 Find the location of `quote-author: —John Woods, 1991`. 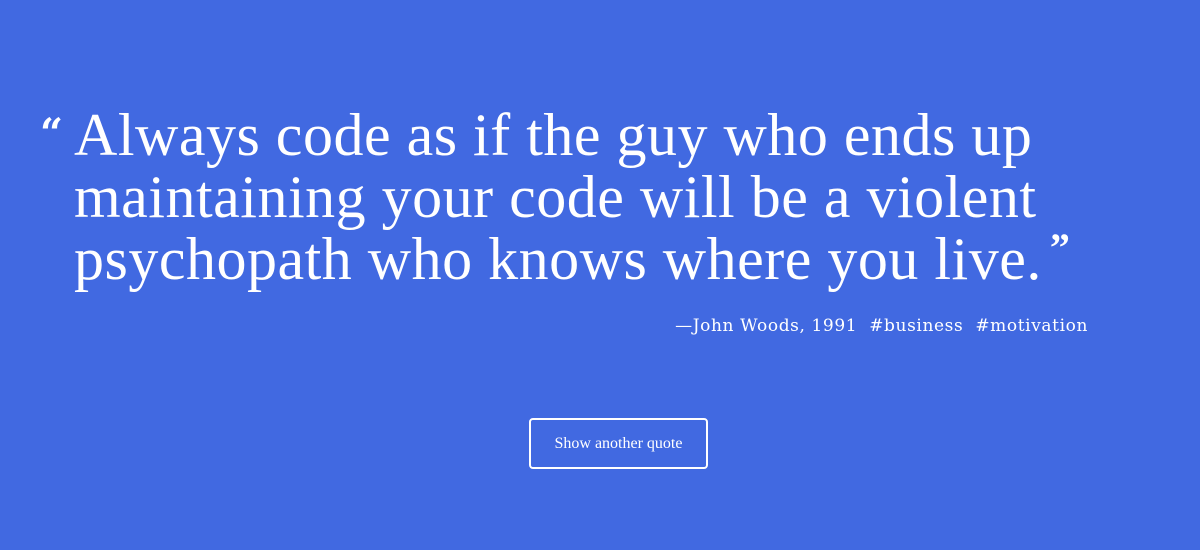

quote-author: —John Woods, 1991 is located at coordinates (766, 326).